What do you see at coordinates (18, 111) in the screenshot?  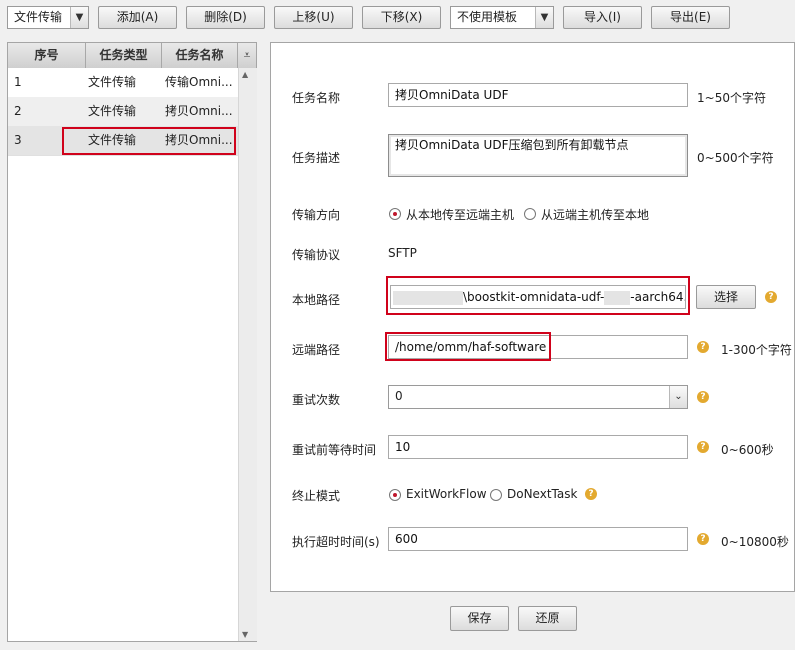 I see `row-no: 2` at bounding box center [18, 111].